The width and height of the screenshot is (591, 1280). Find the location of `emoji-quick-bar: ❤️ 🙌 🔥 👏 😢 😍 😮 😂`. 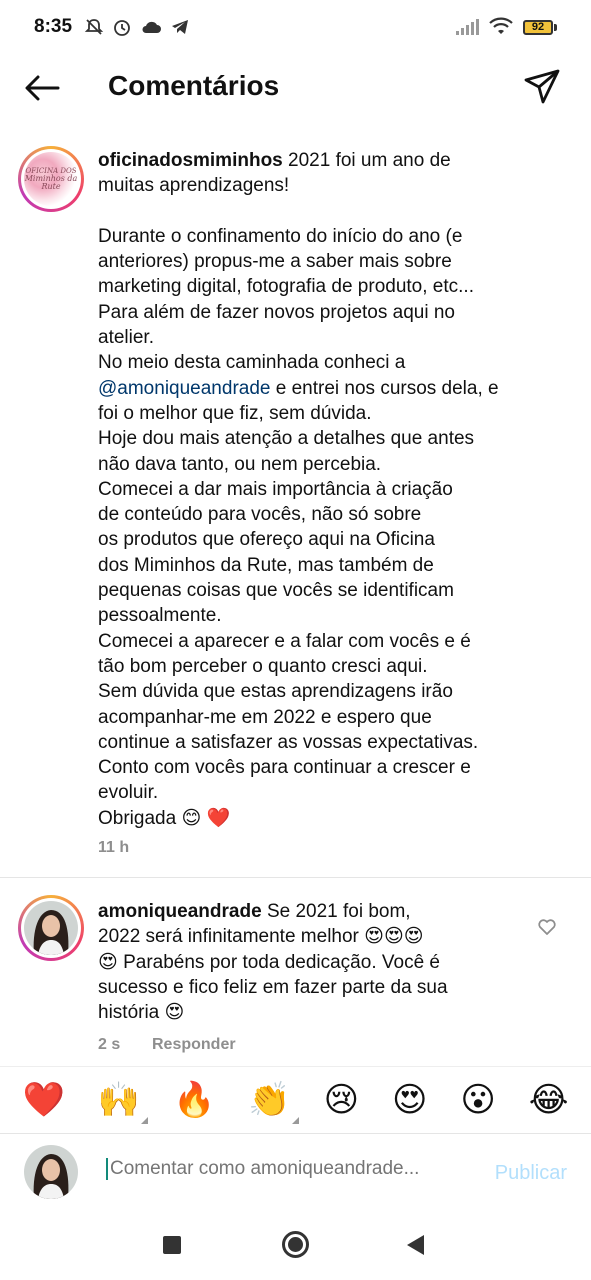

emoji-quick-bar: ❤️ 🙌 🔥 👏 😢 😍 😮 😂 is located at coordinates (295, 1099).